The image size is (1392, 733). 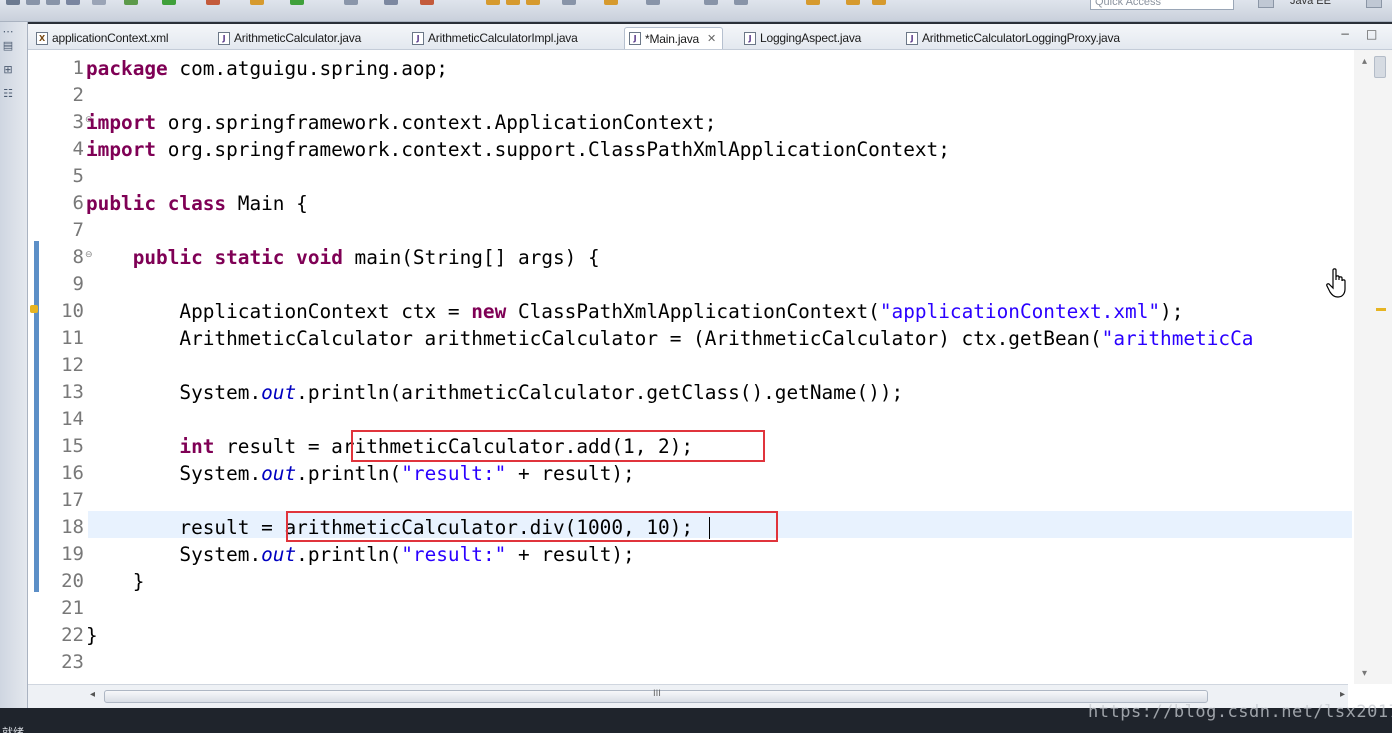 What do you see at coordinates (696, 11) in the screenshot?
I see `main-toolbar: Quick Access Java EE` at bounding box center [696, 11].